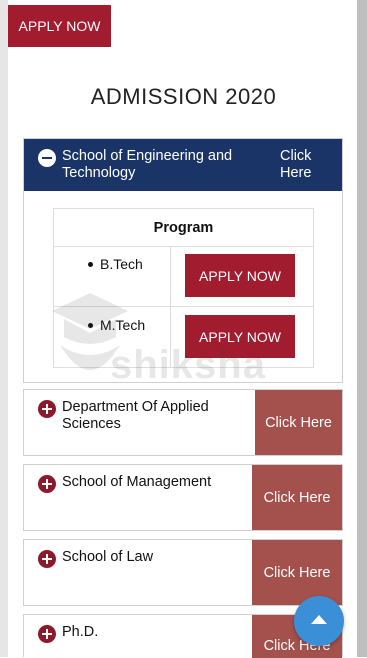 The width and height of the screenshot is (367, 658). I want to click on table-header-program: Program, so click(183, 228).